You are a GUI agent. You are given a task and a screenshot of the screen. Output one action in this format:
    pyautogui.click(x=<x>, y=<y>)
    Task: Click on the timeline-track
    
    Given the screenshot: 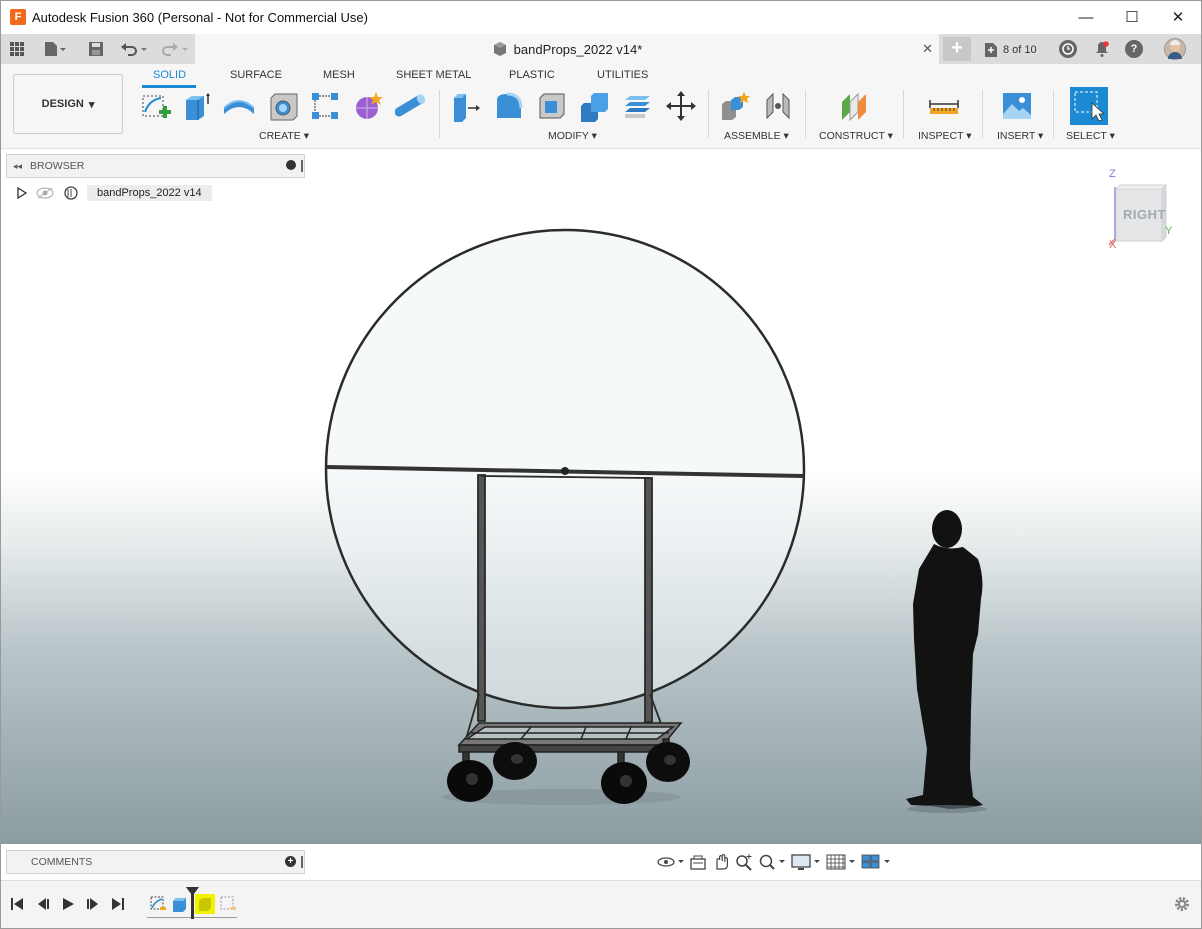 What is the action you would take?
    pyautogui.click(x=193, y=905)
    